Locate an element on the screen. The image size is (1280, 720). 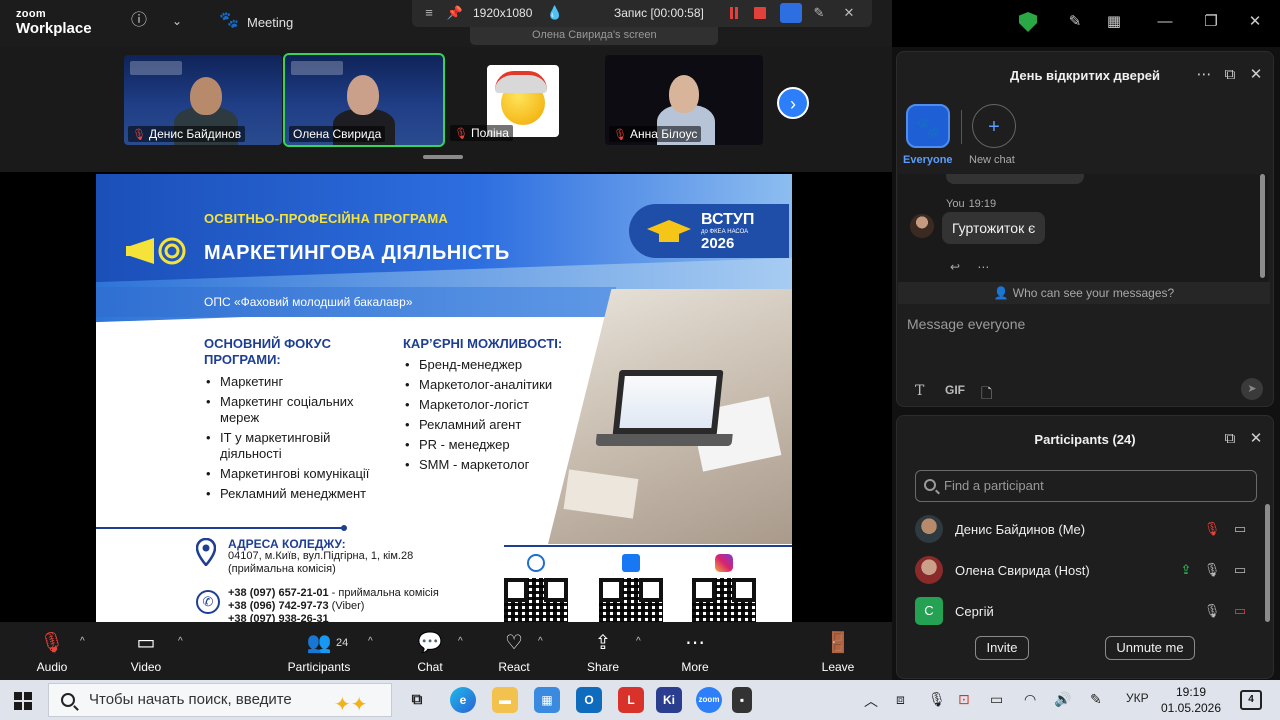
chat-options-caret: ^ is located at coordinates (460, 641).